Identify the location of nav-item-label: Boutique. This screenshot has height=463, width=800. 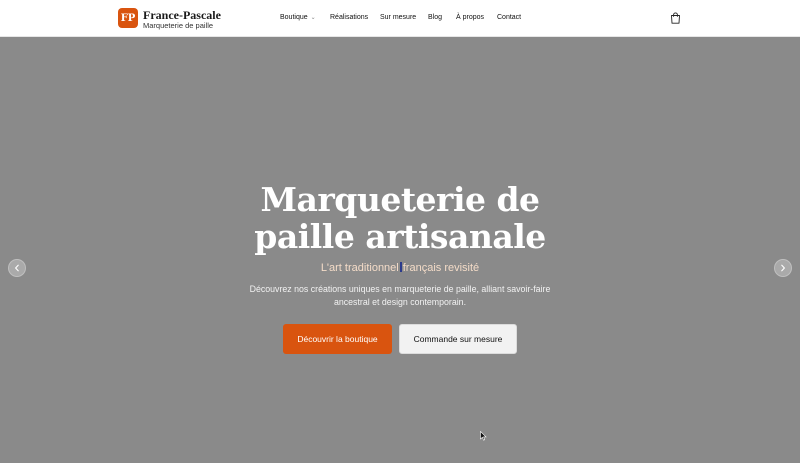
(294, 17).